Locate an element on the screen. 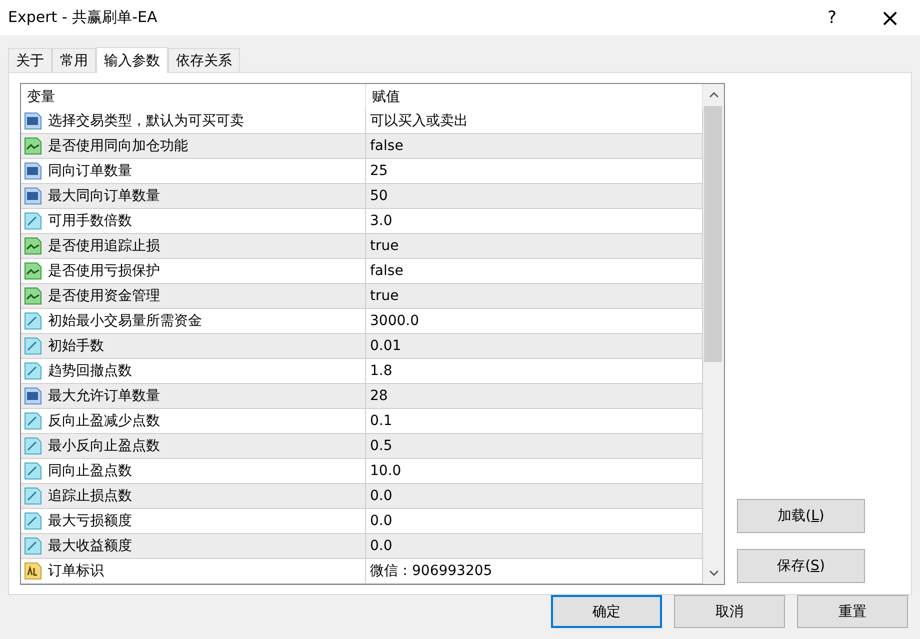 Image resolution: width=920 pixels, height=639 pixels. parameter-value: 3000.0 is located at coordinates (534, 321).